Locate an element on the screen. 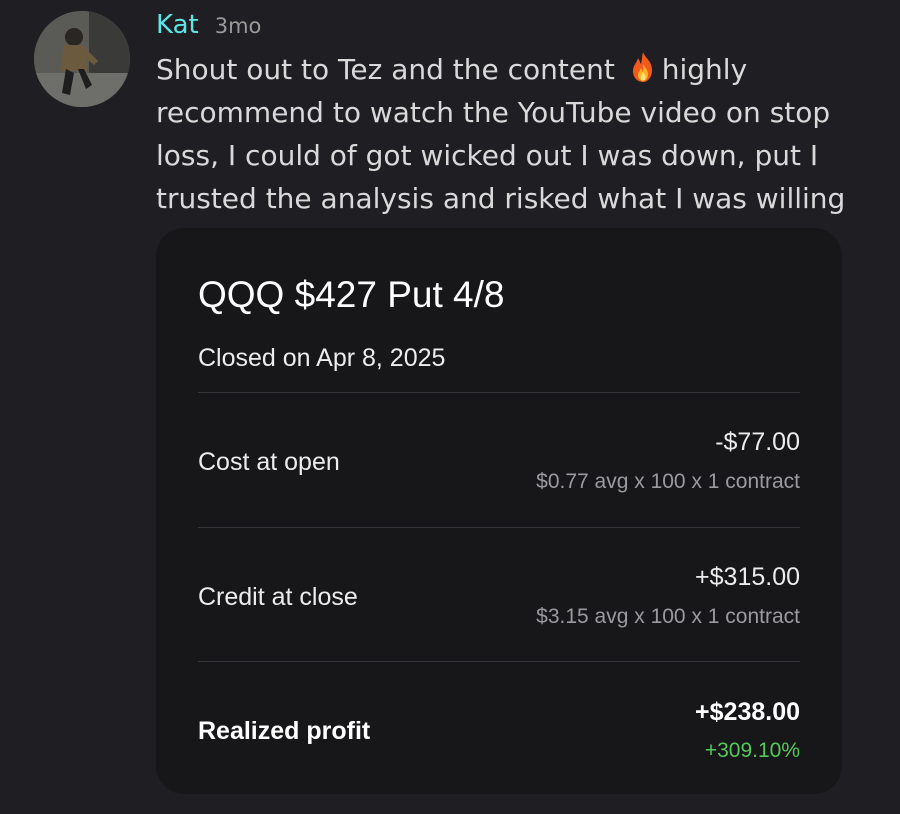  trade-title: QQQ $427 Put 4/8 is located at coordinates (351, 294).